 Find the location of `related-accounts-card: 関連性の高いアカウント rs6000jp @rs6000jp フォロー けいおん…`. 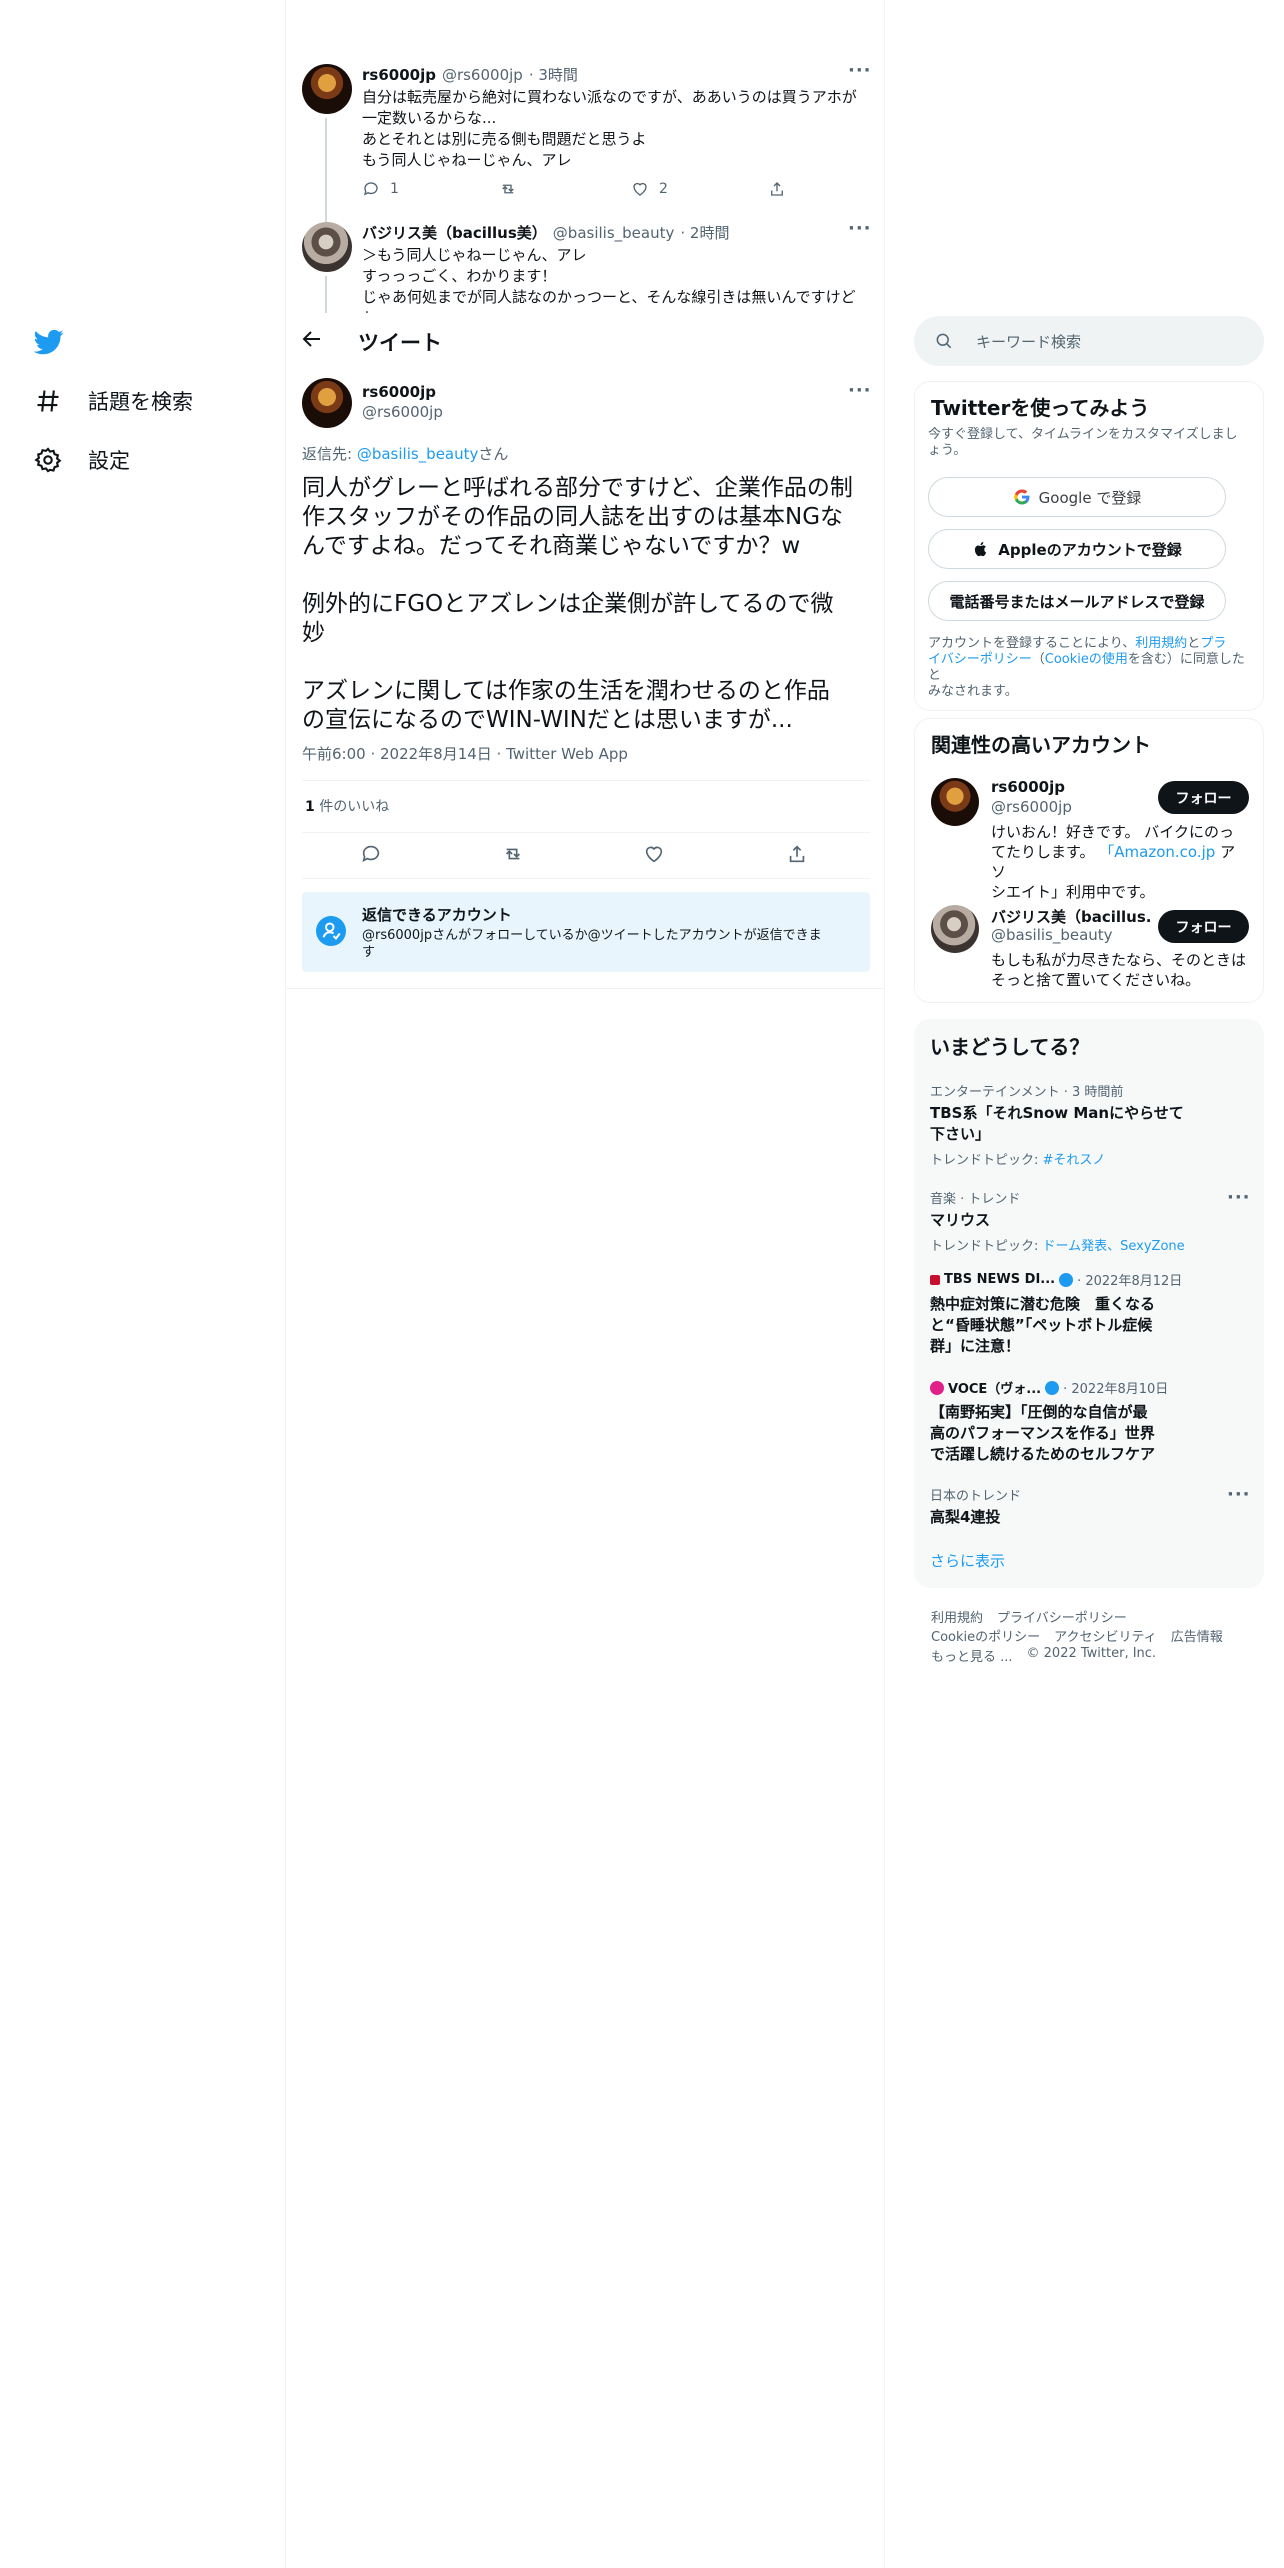

related-accounts-card: 関連性の高いアカウント rs6000jp @rs6000jp フォロー けいおん… is located at coordinates (1089, 860).